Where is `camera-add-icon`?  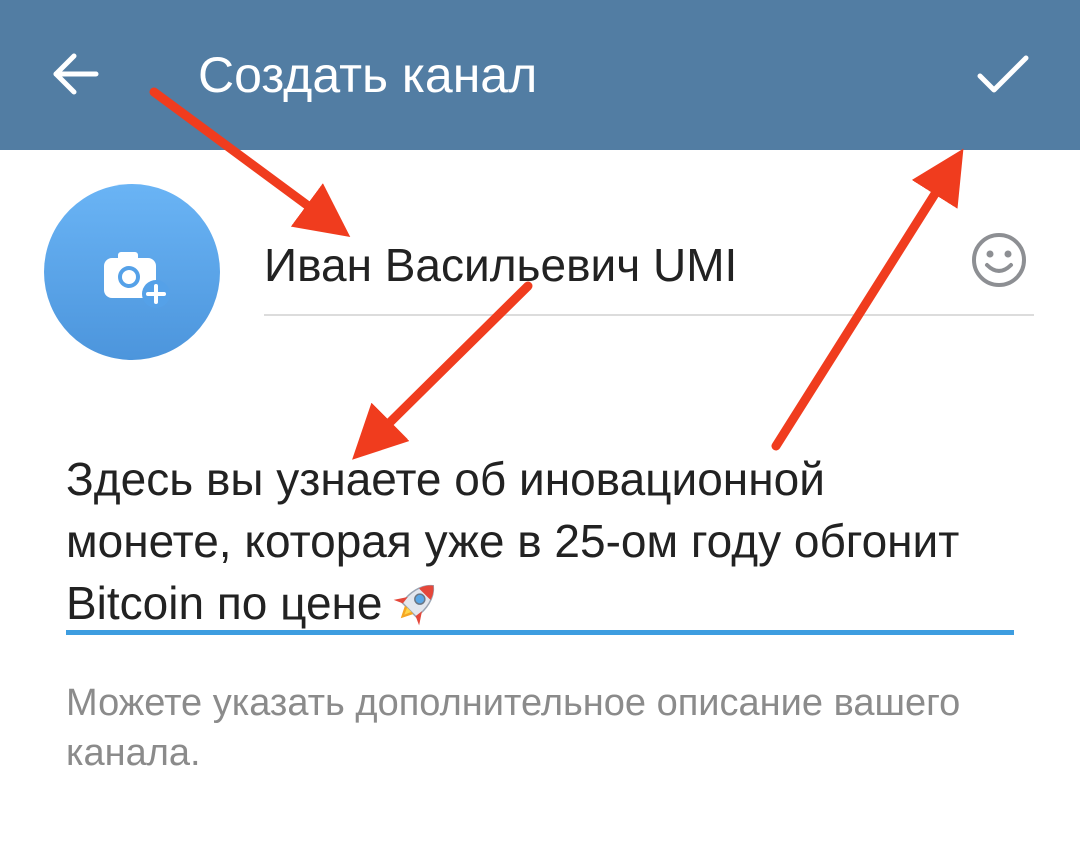 camera-add-icon is located at coordinates (137, 280).